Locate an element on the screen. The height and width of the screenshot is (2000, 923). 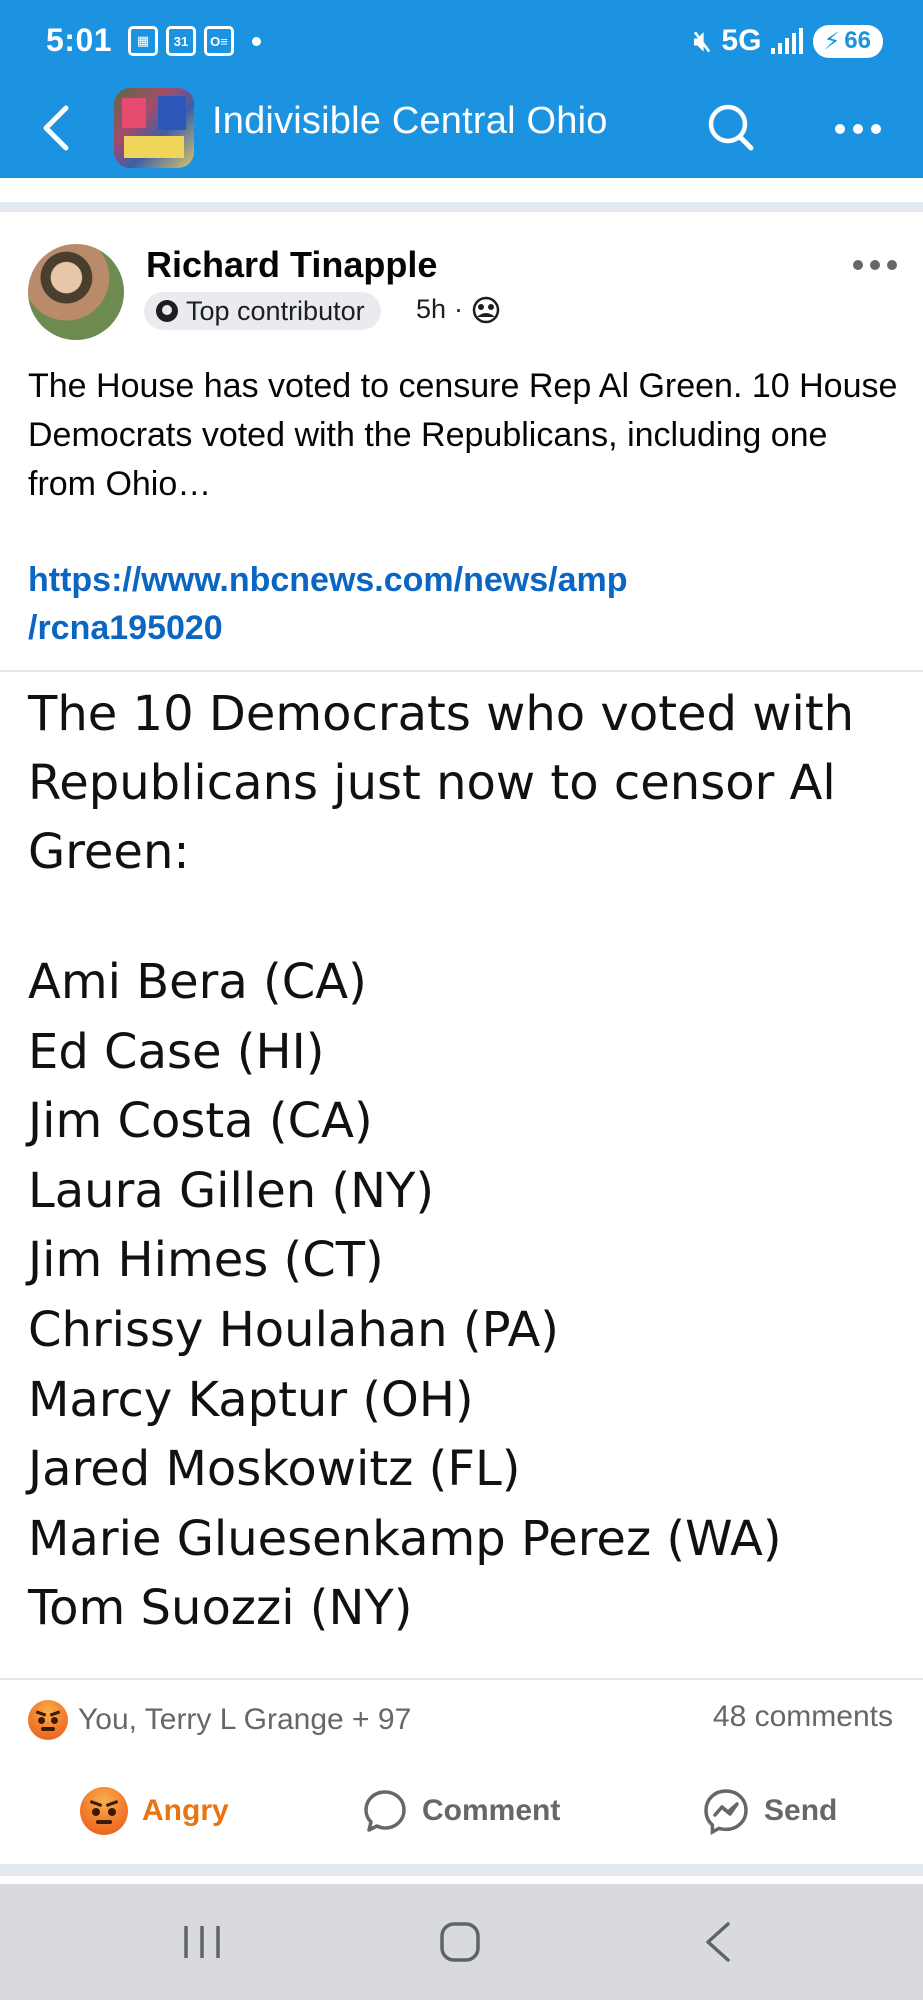
battery-level: 66 is located at coordinates (857, 40).